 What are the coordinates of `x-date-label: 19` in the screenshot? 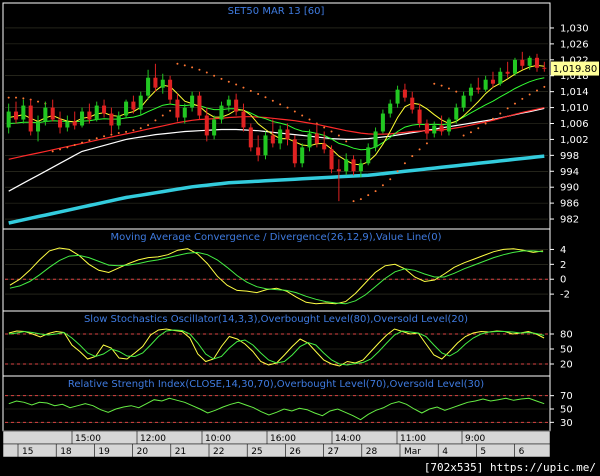 It's located at (104, 452).